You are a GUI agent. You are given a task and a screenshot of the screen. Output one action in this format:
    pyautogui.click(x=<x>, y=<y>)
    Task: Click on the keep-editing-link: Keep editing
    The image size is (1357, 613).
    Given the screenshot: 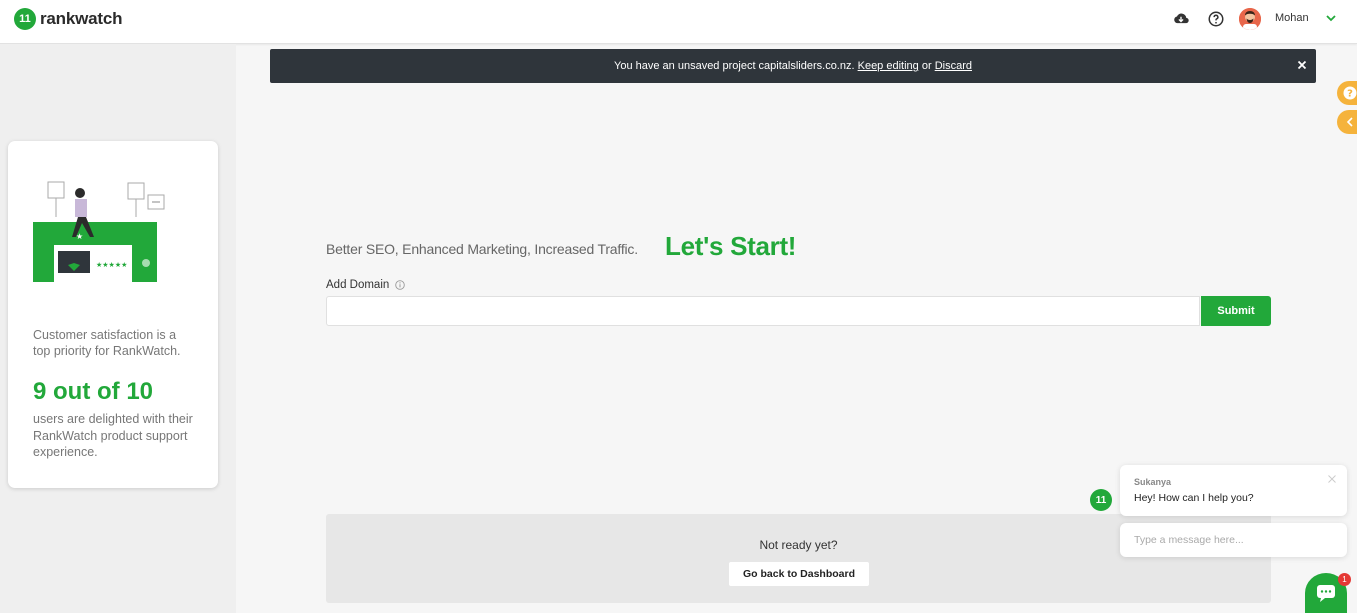 What is the action you would take?
    pyautogui.click(x=888, y=66)
    